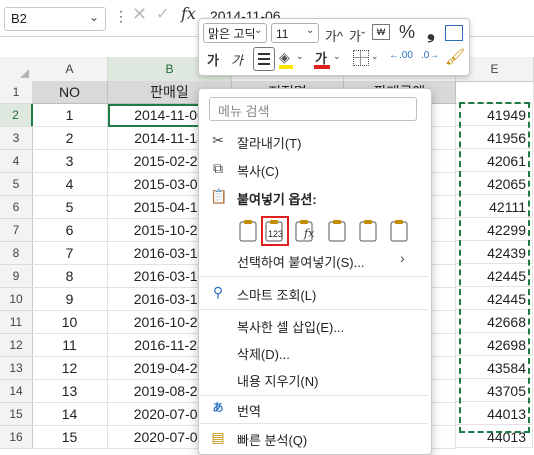  Describe the element at coordinates (70, 345) in the screenshot. I see `cell-no: 11` at that location.